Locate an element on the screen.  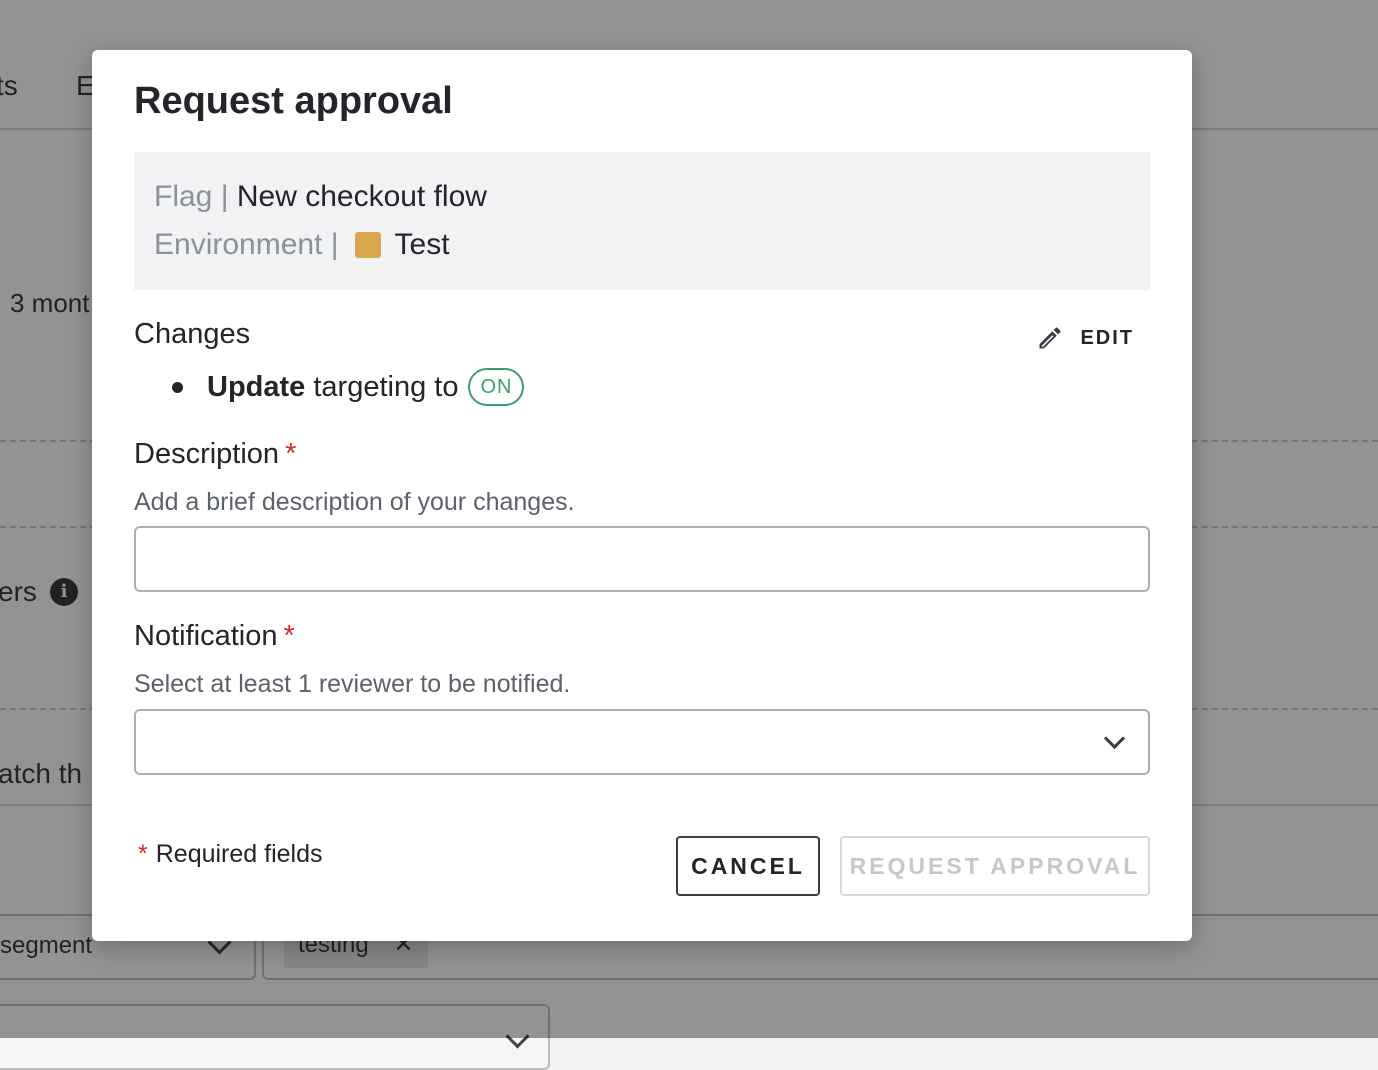
description-label: Description * is located at coordinates (215, 454).